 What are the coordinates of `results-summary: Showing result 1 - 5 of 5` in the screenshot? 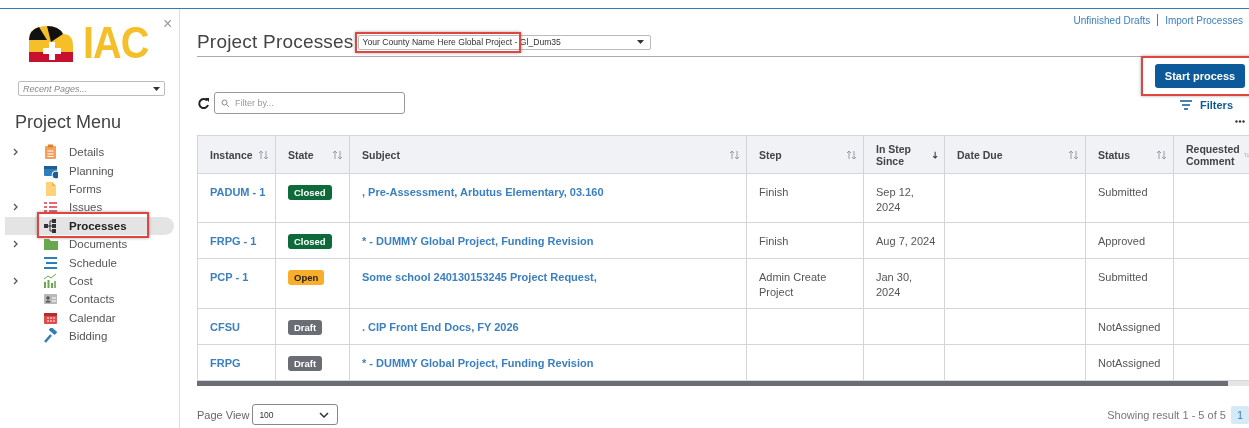 It's located at (1166, 414).